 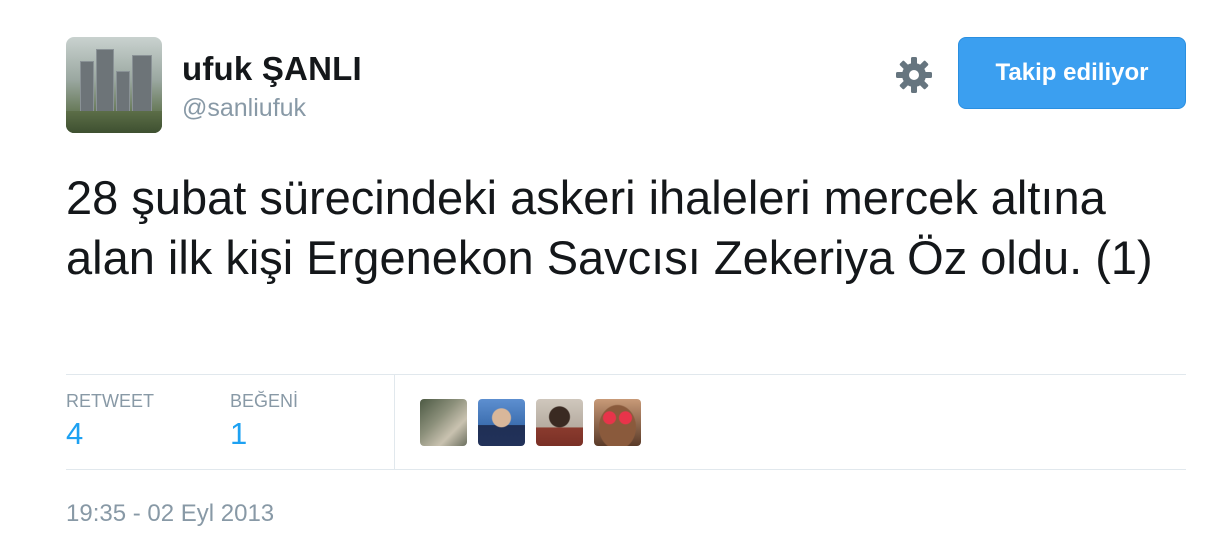 What do you see at coordinates (114, 85) in the screenshot?
I see `profile-avatar` at bounding box center [114, 85].